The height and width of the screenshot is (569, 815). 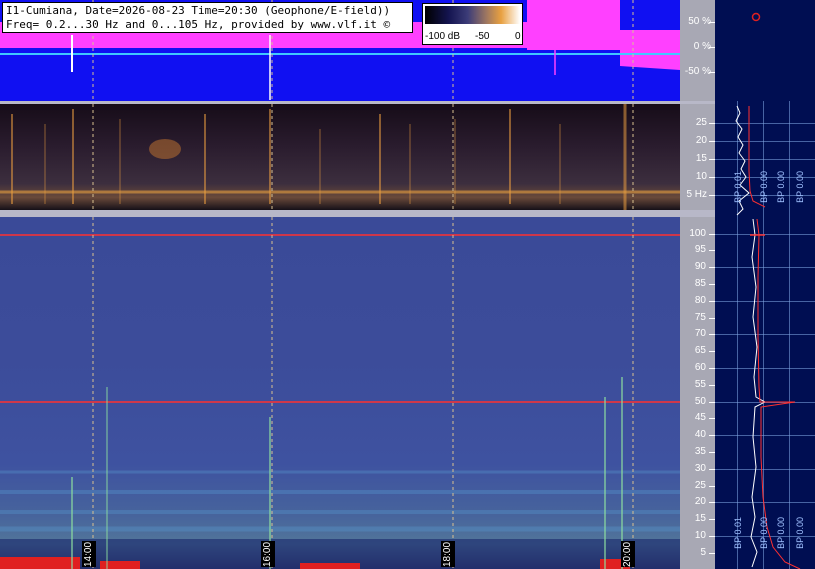 I want to click on high-axis-label-5: 5, so click(x=703, y=552).